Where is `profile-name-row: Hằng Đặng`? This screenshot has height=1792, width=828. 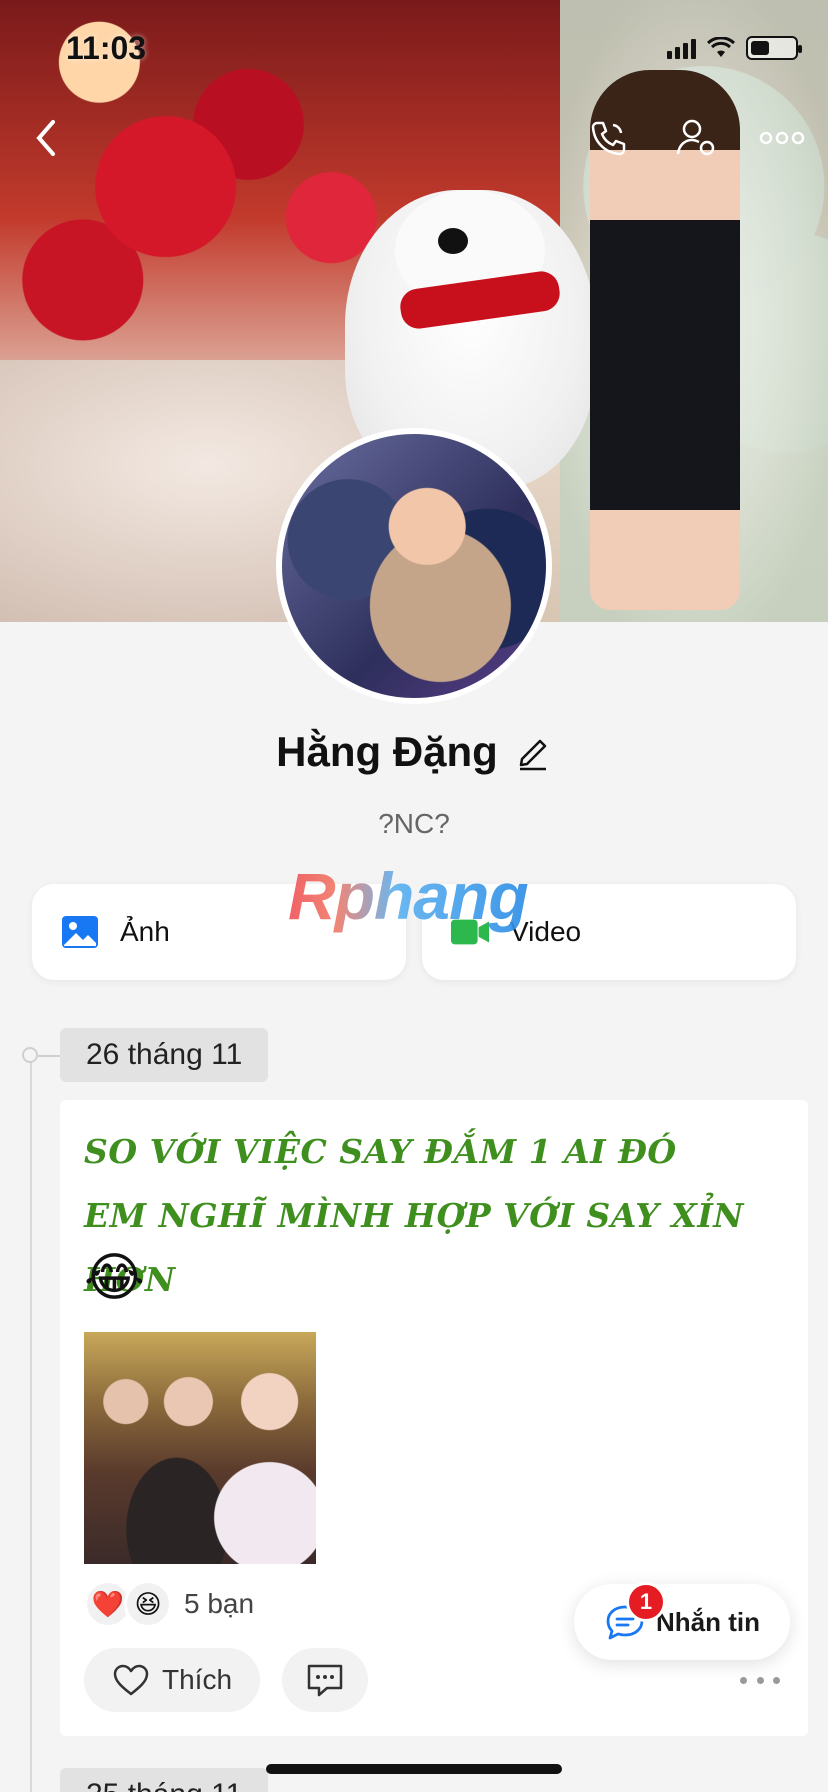
profile-name-row: Hằng Đặng is located at coordinates (414, 752).